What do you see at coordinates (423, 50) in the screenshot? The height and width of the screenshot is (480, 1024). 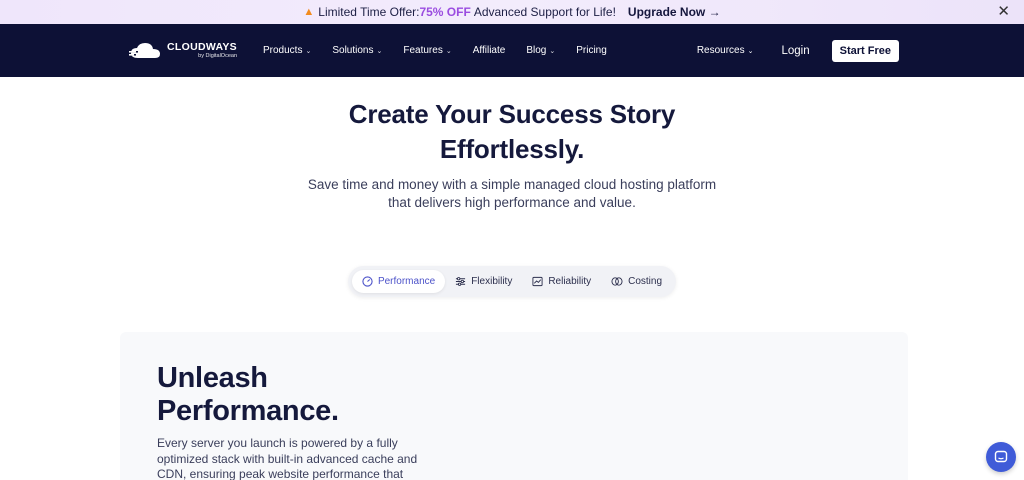 I see `nav-item-label: Features` at bounding box center [423, 50].